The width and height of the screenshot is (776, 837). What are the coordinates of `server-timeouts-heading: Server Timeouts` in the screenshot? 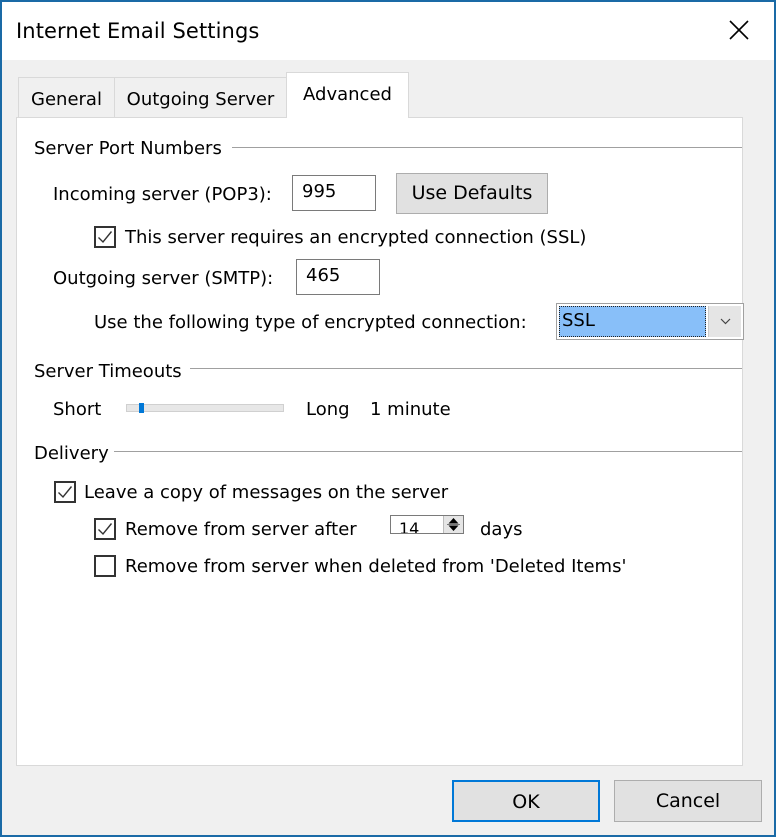 It's located at (108, 371).